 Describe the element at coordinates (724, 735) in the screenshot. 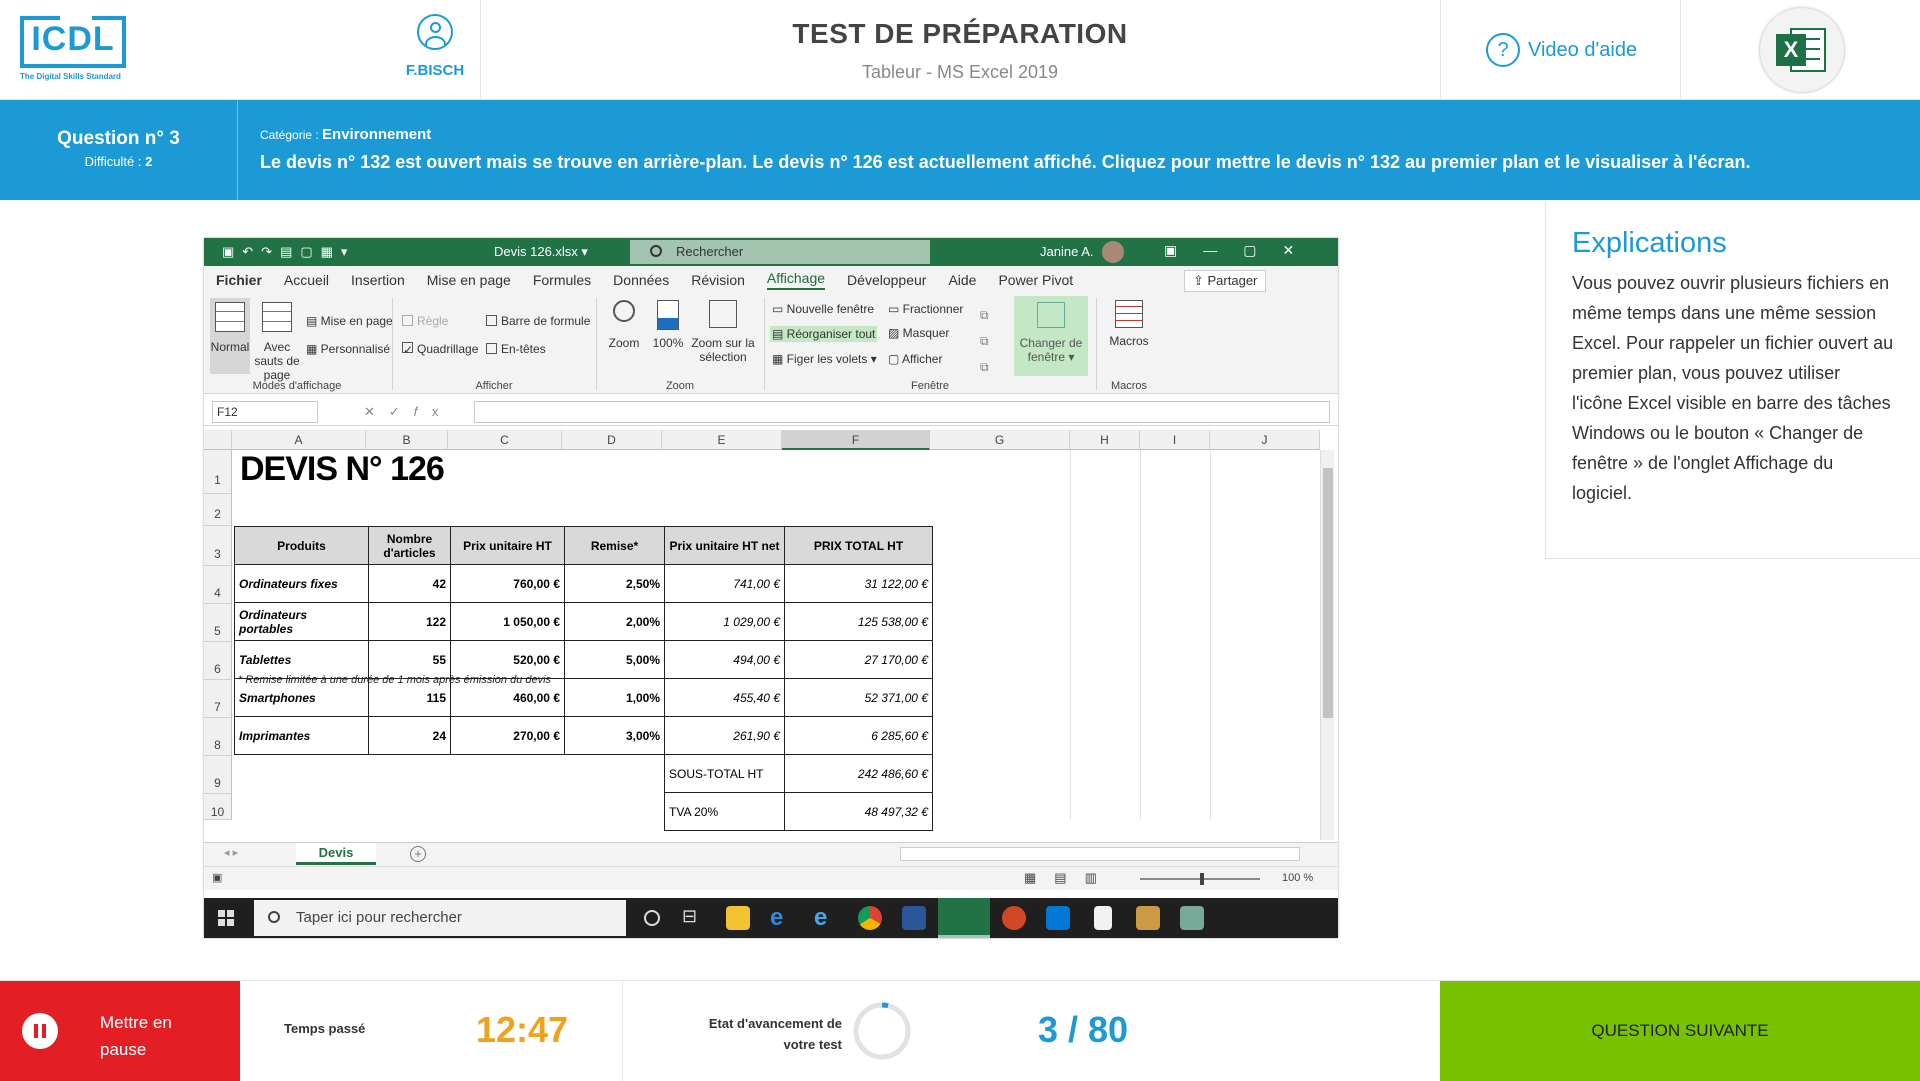

I see `net-price-cell: 261,90 €` at that location.